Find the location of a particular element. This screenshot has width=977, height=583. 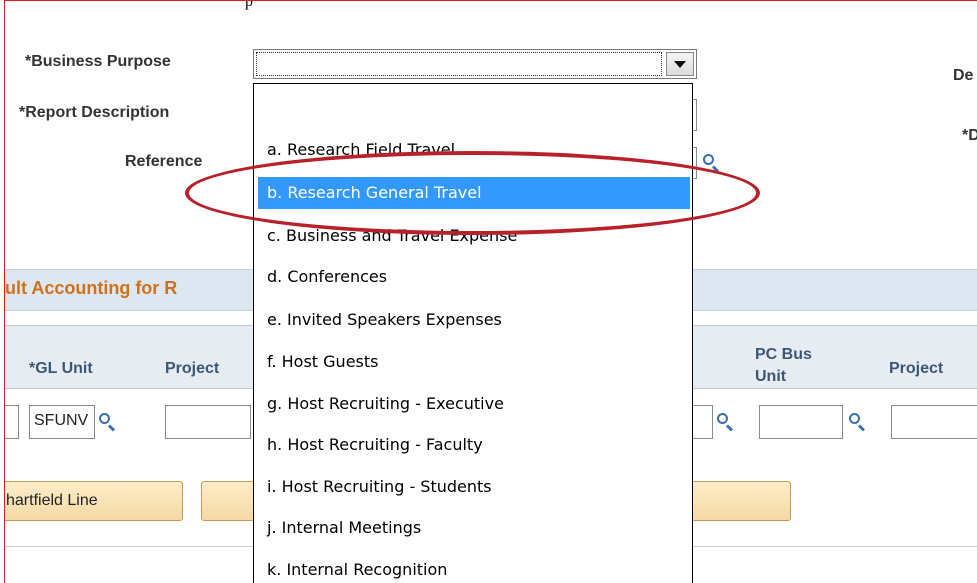

dropdown-option-d: d. Conferences is located at coordinates (474, 277).